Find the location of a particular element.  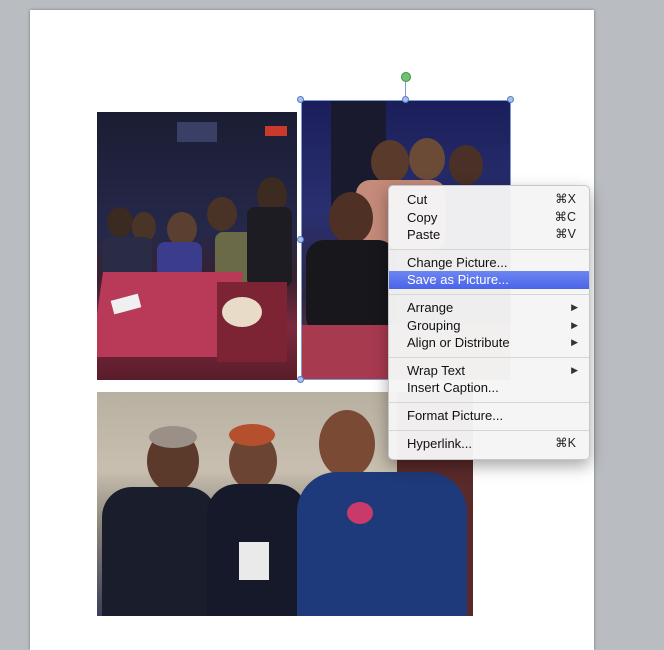

menu-item-label: Copy is located at coordinates (422, 217).